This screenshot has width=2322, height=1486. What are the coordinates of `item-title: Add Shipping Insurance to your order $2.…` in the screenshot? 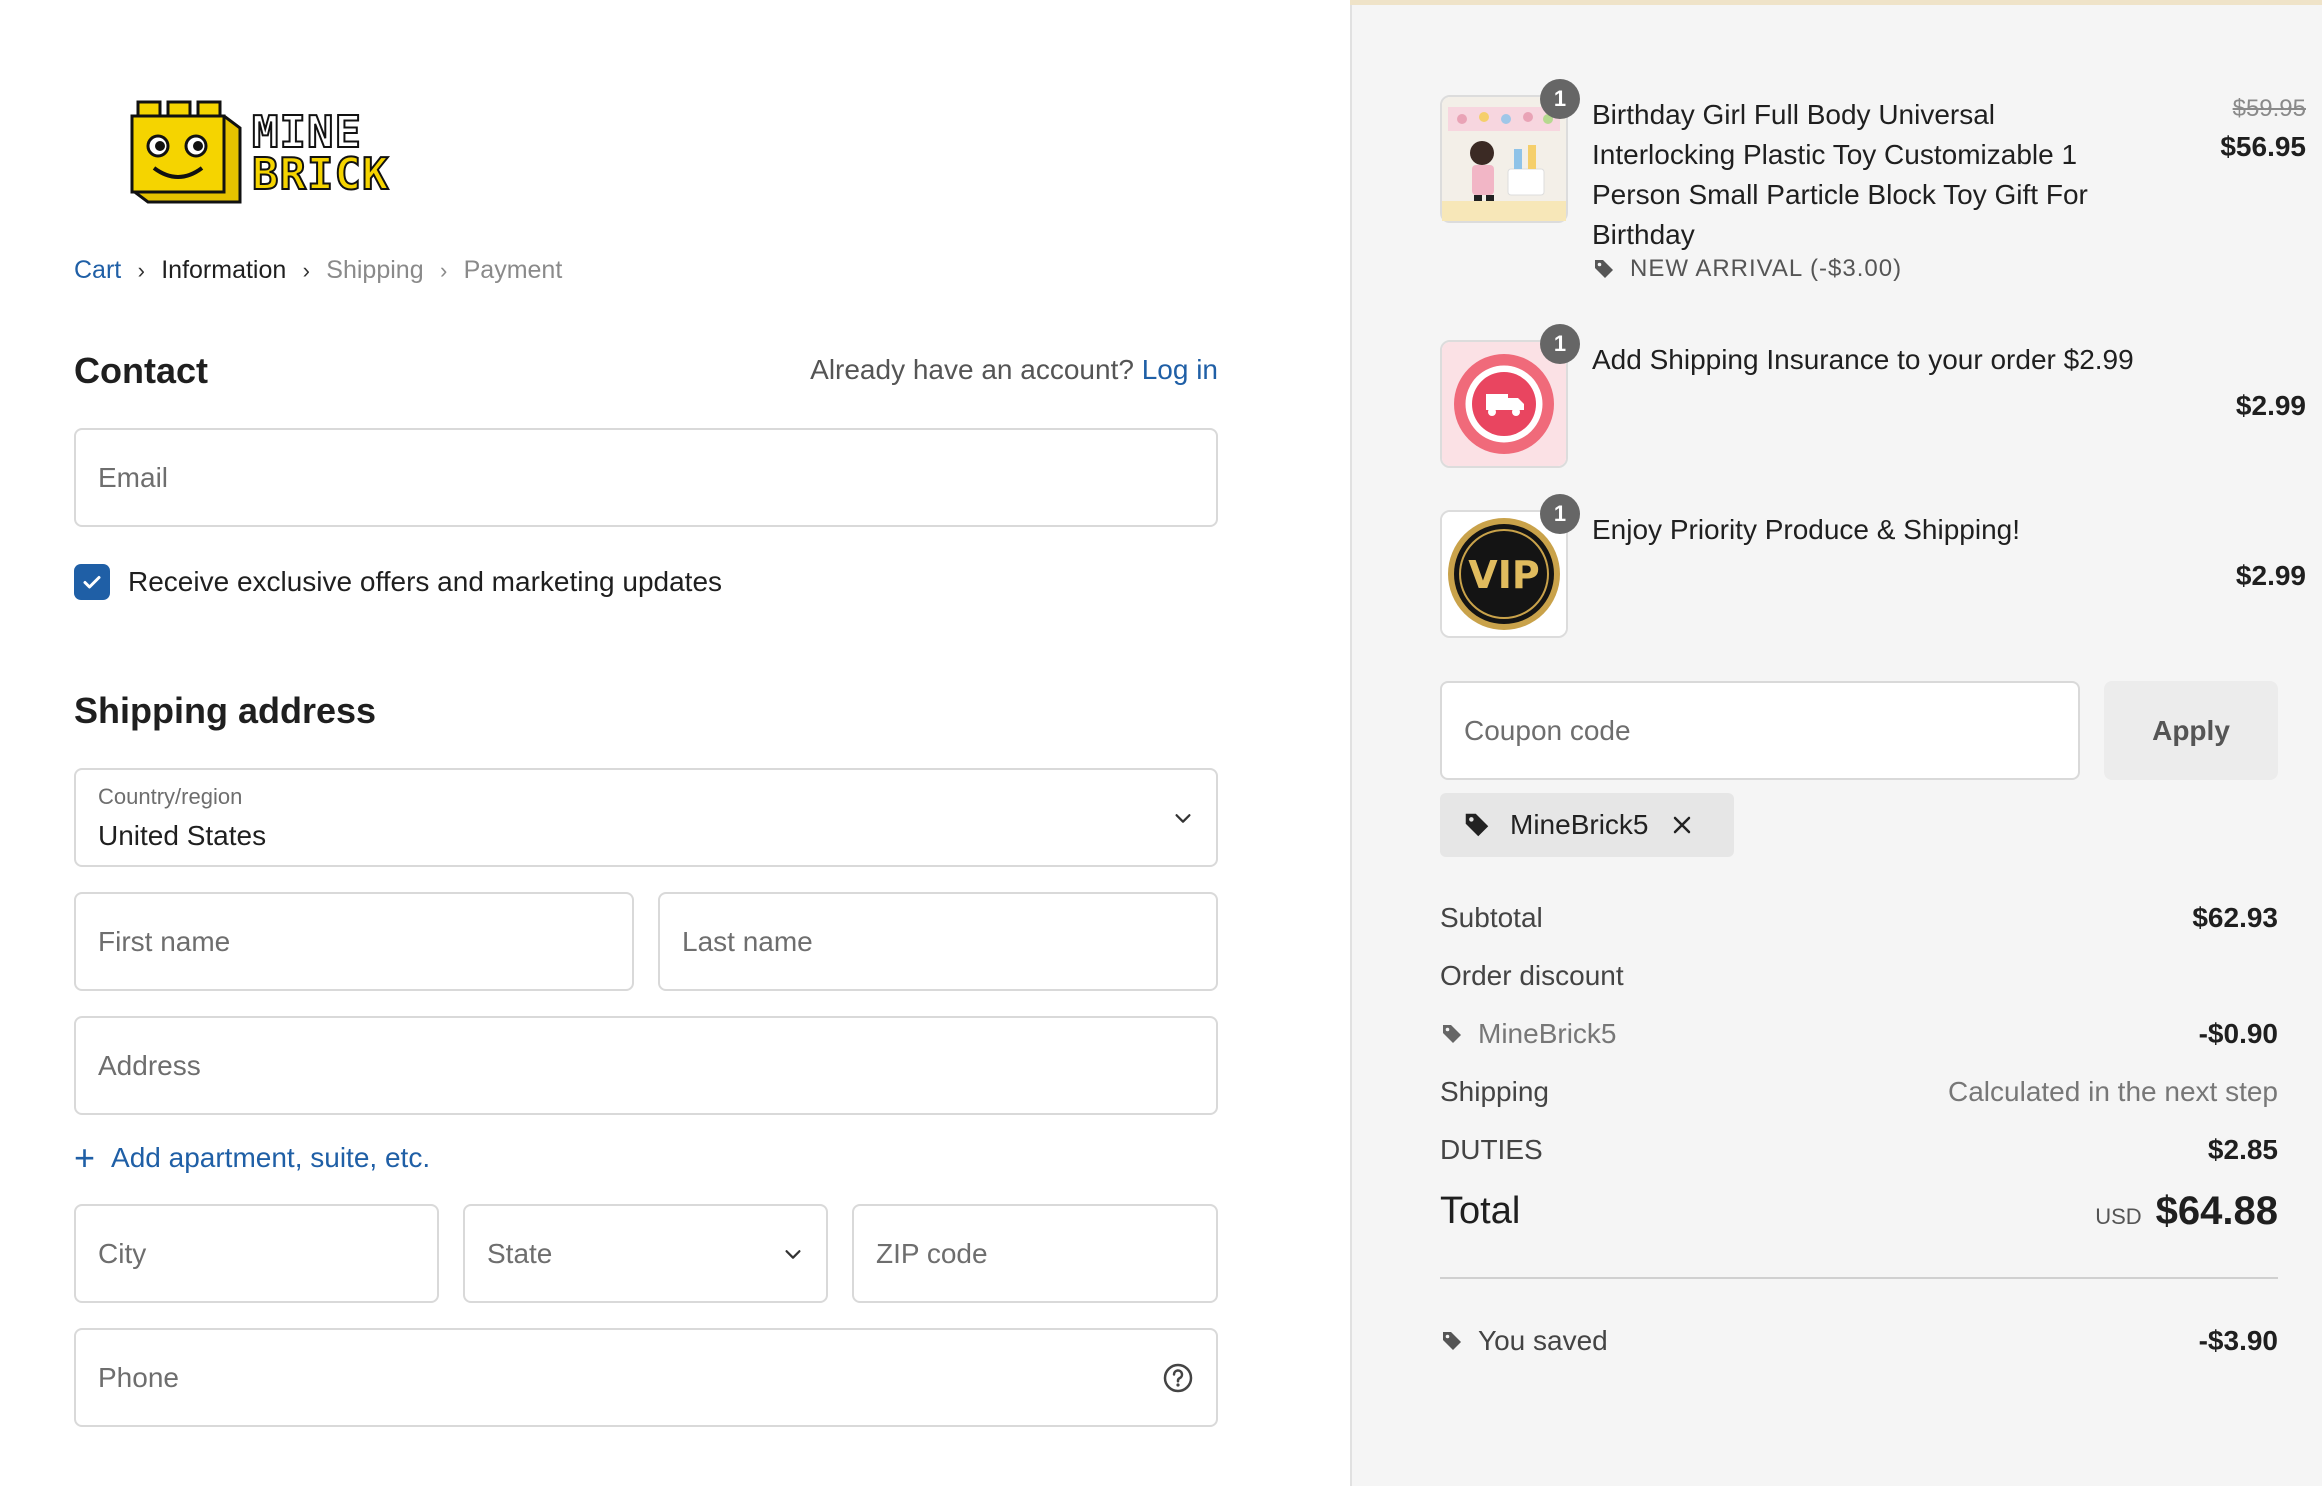 It's located at (1863, 359).